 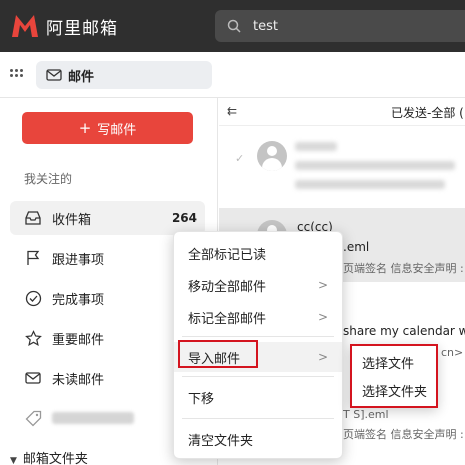 I want to click on search-box, so click(x=340, y=26).